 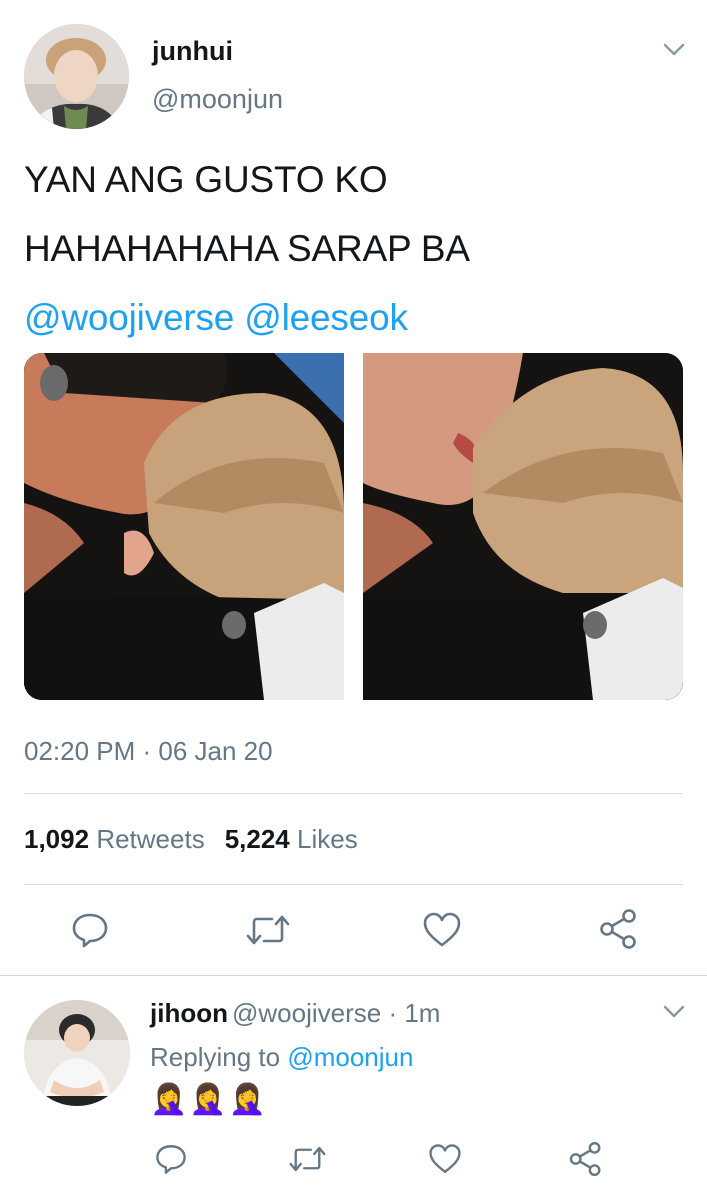 I want to click on tweet-timestamp: 02:20 PM · 06 Jan 20, so click(x=148, y=751).